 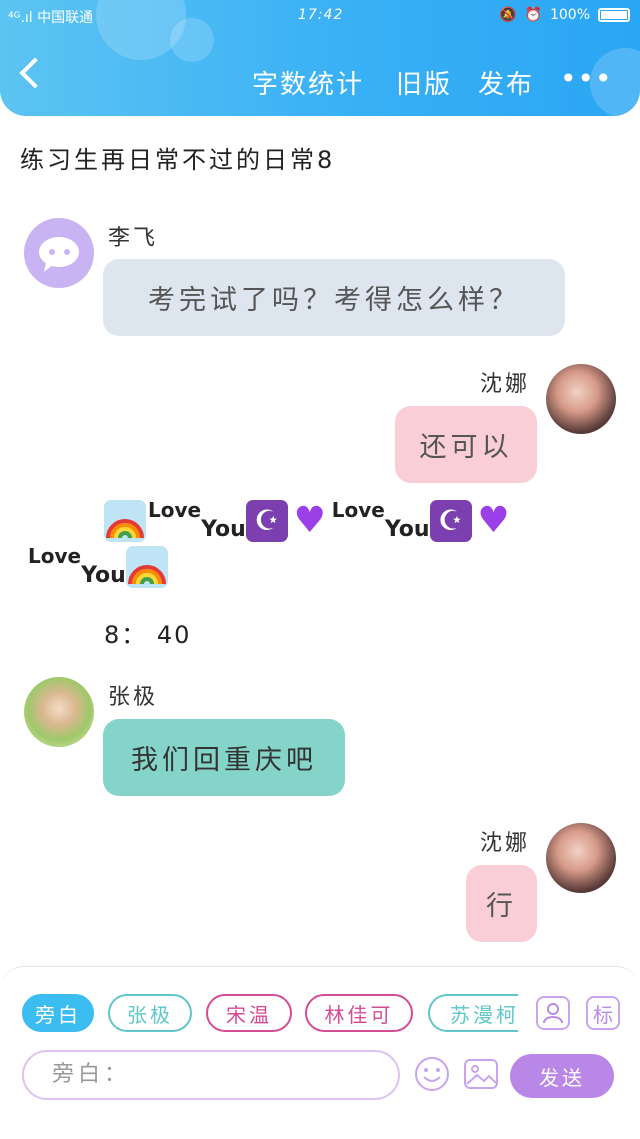 What do you see at coordinates (133, 238) in the screenshot?
I see `speaker-name: 李飞` at bounding box center [133, 238].